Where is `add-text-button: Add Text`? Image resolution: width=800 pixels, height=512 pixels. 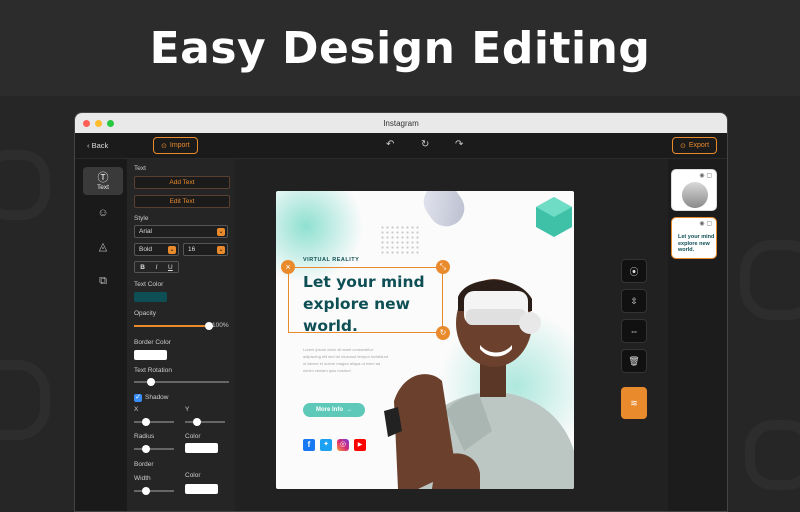 add-text-button: Add Text is located at coordinates (182, 182).